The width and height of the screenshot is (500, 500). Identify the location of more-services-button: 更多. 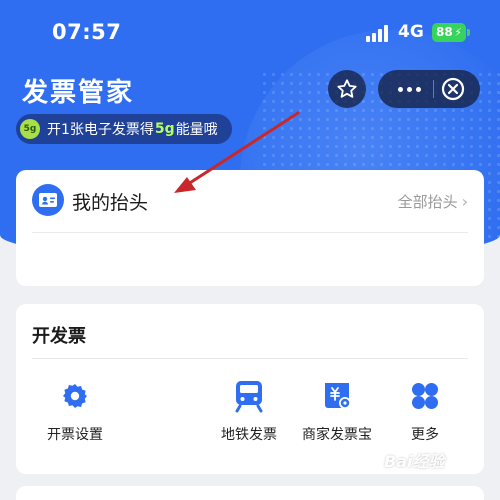
(425, 410).